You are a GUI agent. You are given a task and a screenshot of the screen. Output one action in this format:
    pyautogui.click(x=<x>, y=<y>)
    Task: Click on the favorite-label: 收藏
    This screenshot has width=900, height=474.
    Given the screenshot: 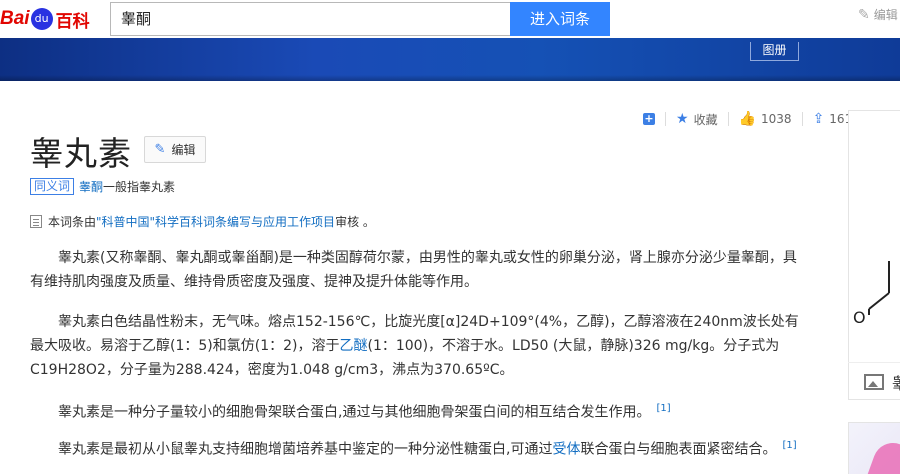 What is the action you would take?
    pyautogui.click(x=706, y=119)
    